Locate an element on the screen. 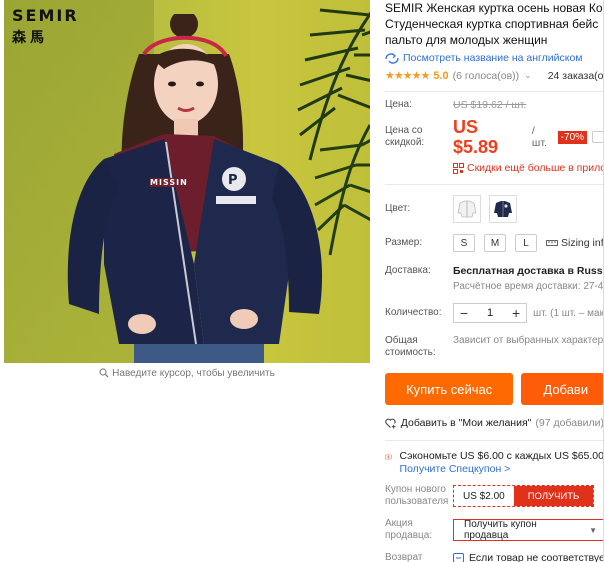 The image size is (604, 562). shipping-label: Доставка: is located at coordinates (408, 270).